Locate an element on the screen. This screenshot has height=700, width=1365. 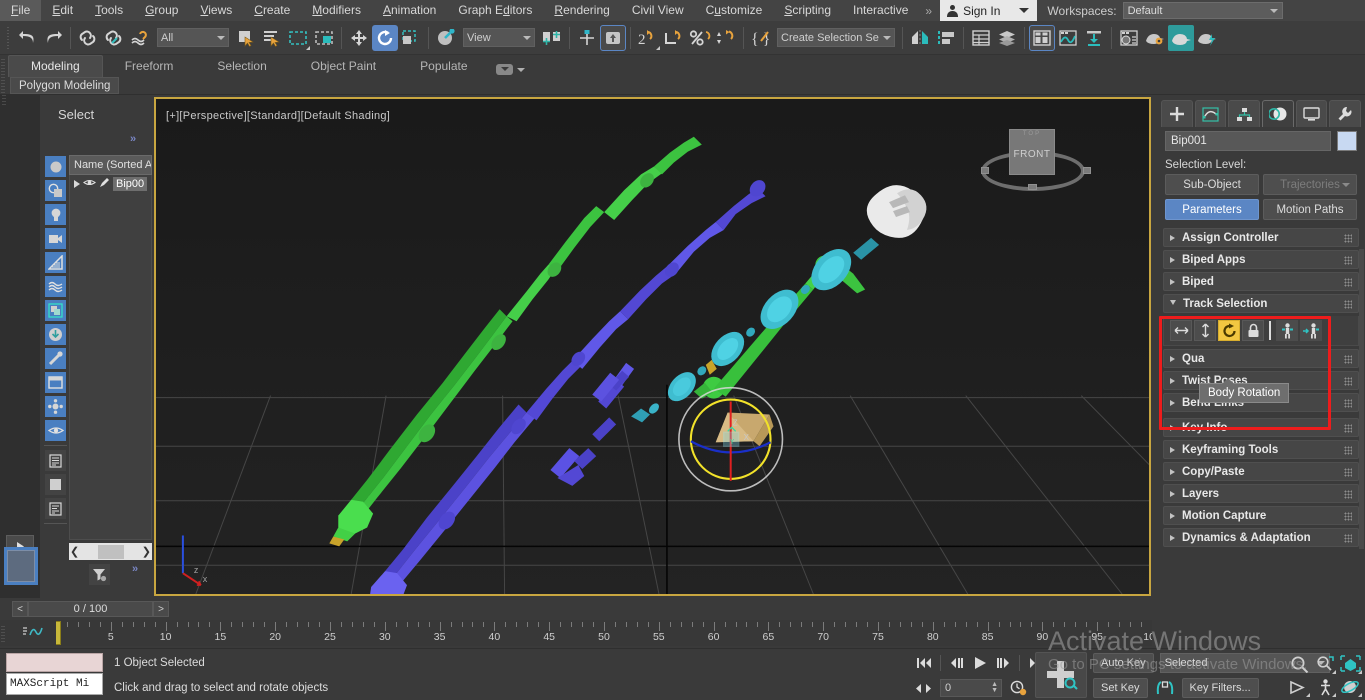
particles-filter-icon is located at coordinates (55, 406).